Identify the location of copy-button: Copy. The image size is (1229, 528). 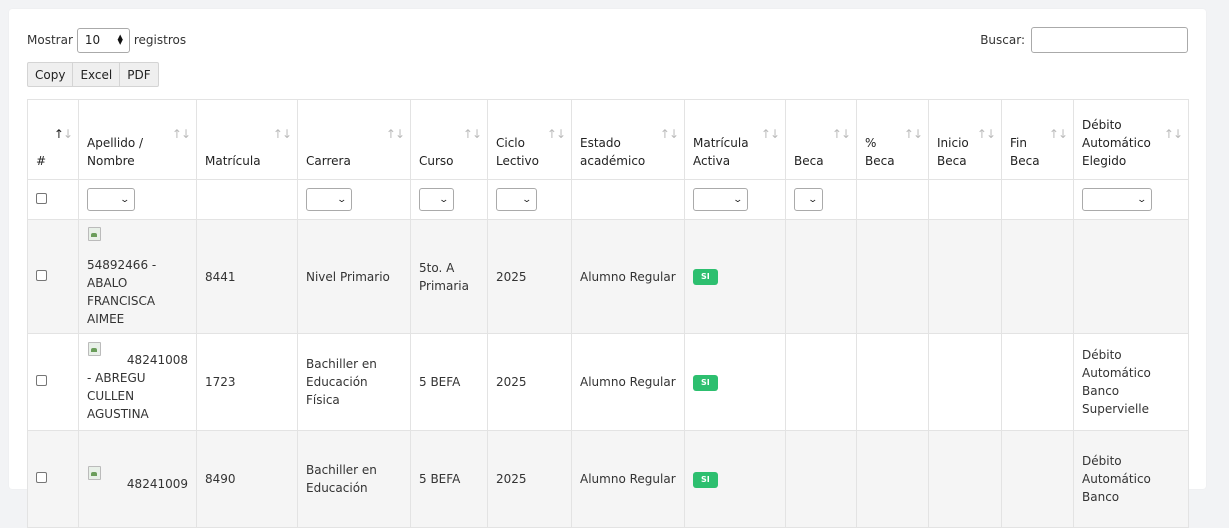
(50, 74).